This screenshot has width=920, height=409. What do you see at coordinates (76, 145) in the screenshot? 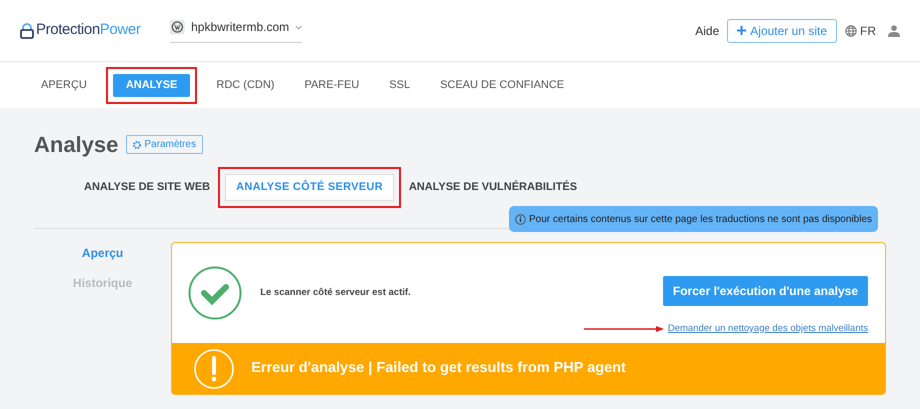
I see `page-title: Analyse` at bounding box center [76, 145].